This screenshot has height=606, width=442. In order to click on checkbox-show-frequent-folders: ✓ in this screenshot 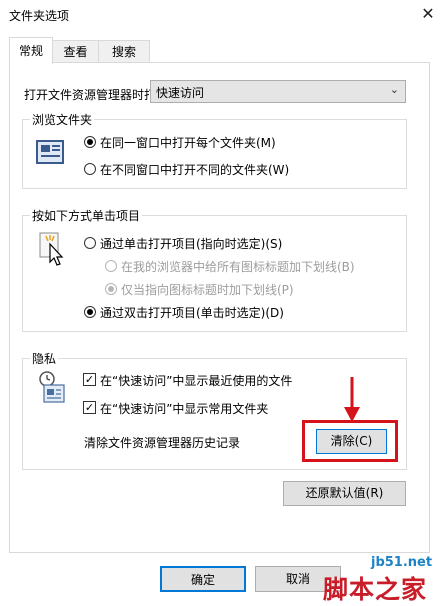, I will do `click(89, 407)`.